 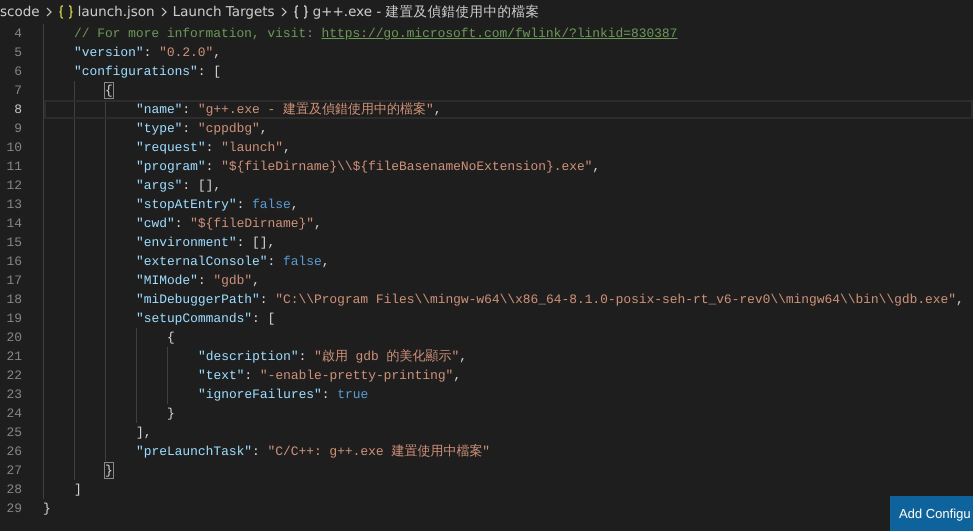 I want to click on code-line: "preLaunchTask": "C/C++: g++.exe 建置使用中檔案", so click(x=313, y=451).